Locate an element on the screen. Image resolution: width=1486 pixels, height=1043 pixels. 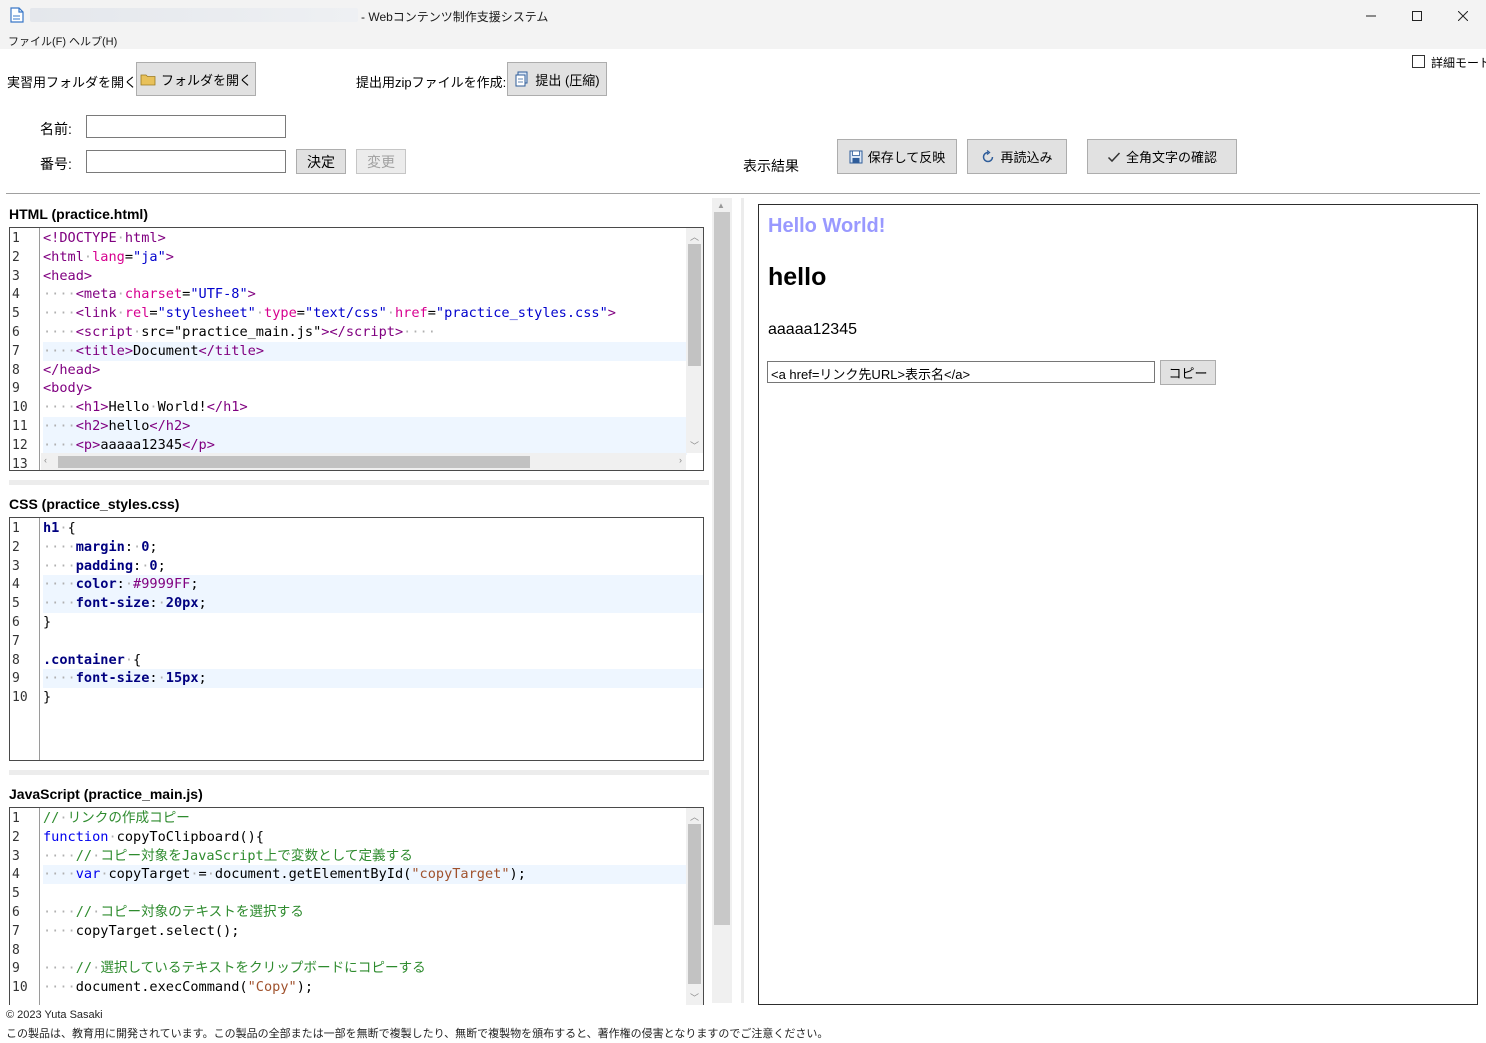
maximize-button is located at coordinates (1417, 15).